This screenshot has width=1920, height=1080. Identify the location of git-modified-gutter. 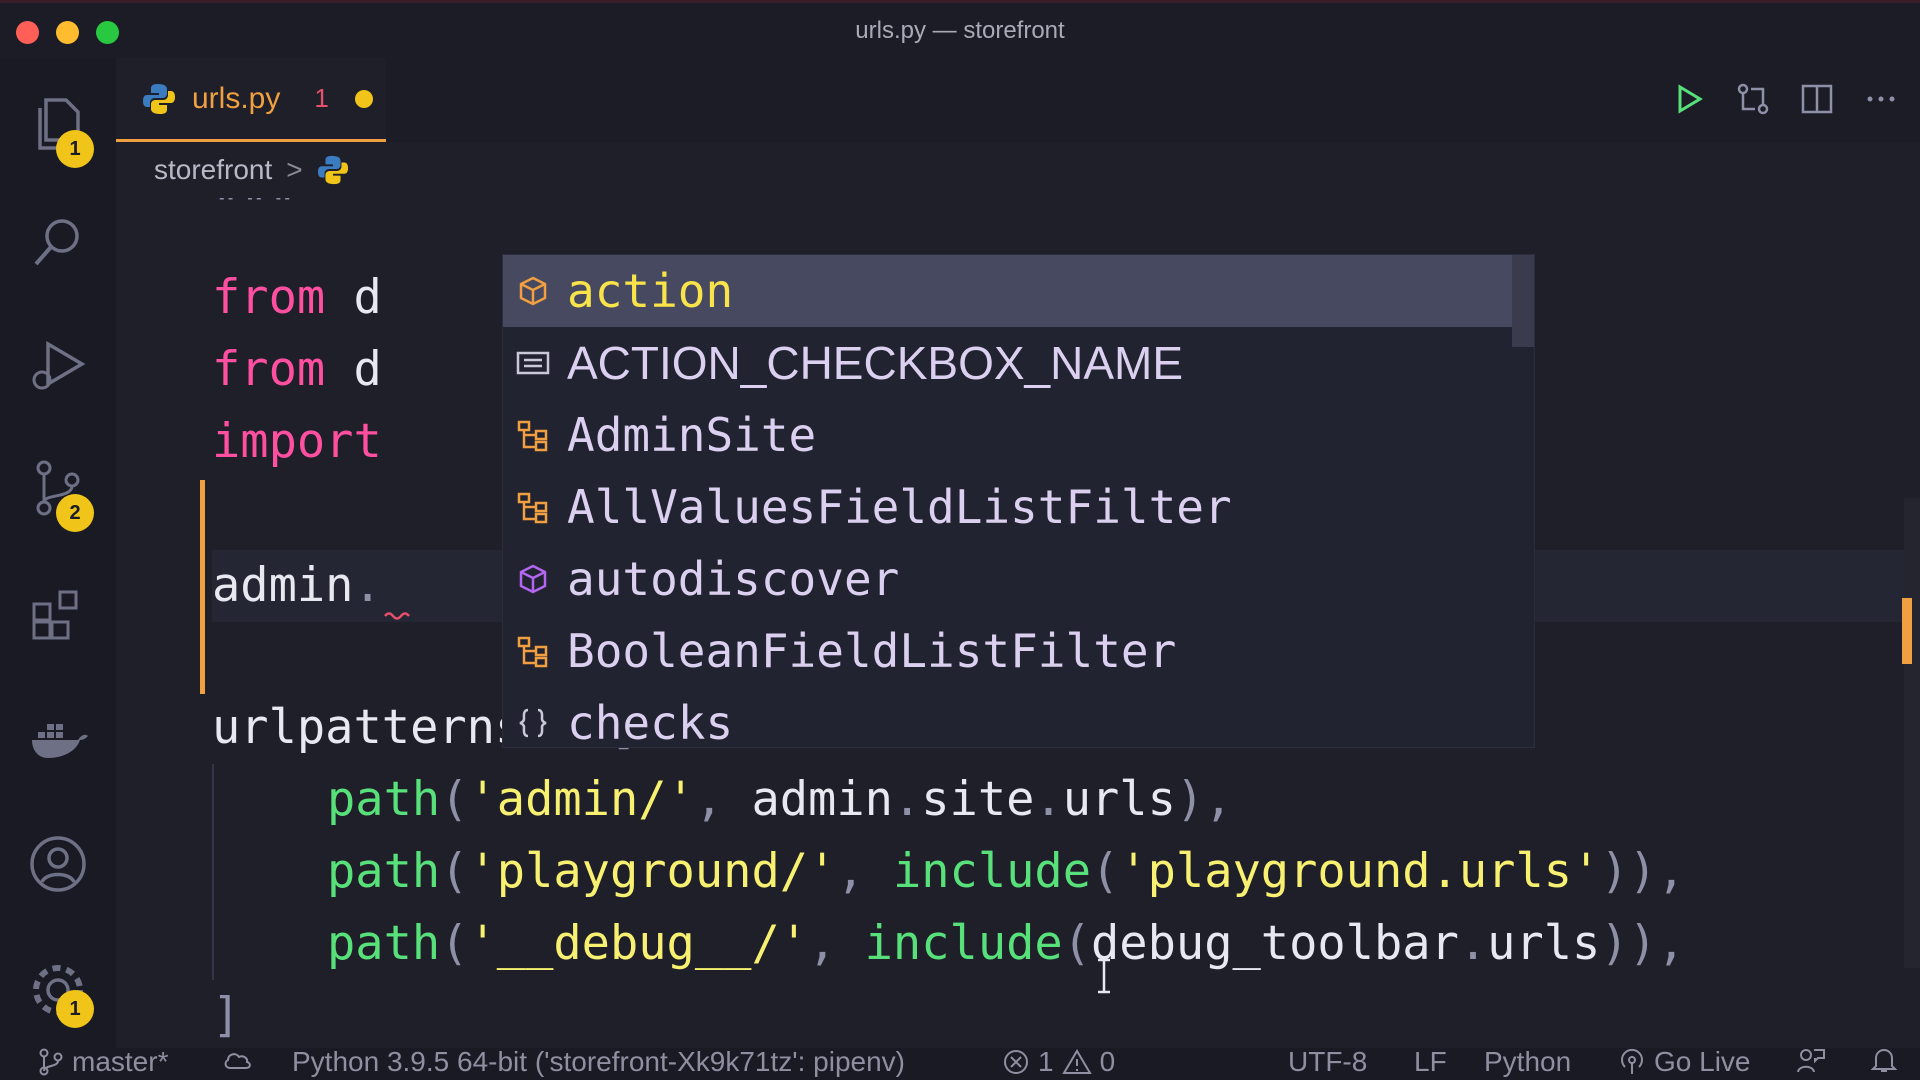
(202, 587).